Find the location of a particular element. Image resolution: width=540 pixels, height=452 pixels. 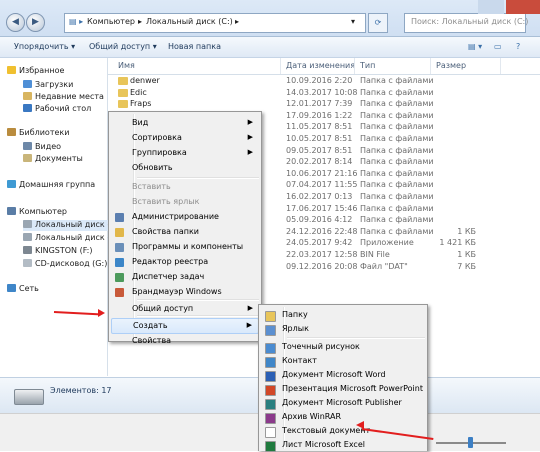

preview-pane-icon: ▭ is located at coordinates (498, 46).